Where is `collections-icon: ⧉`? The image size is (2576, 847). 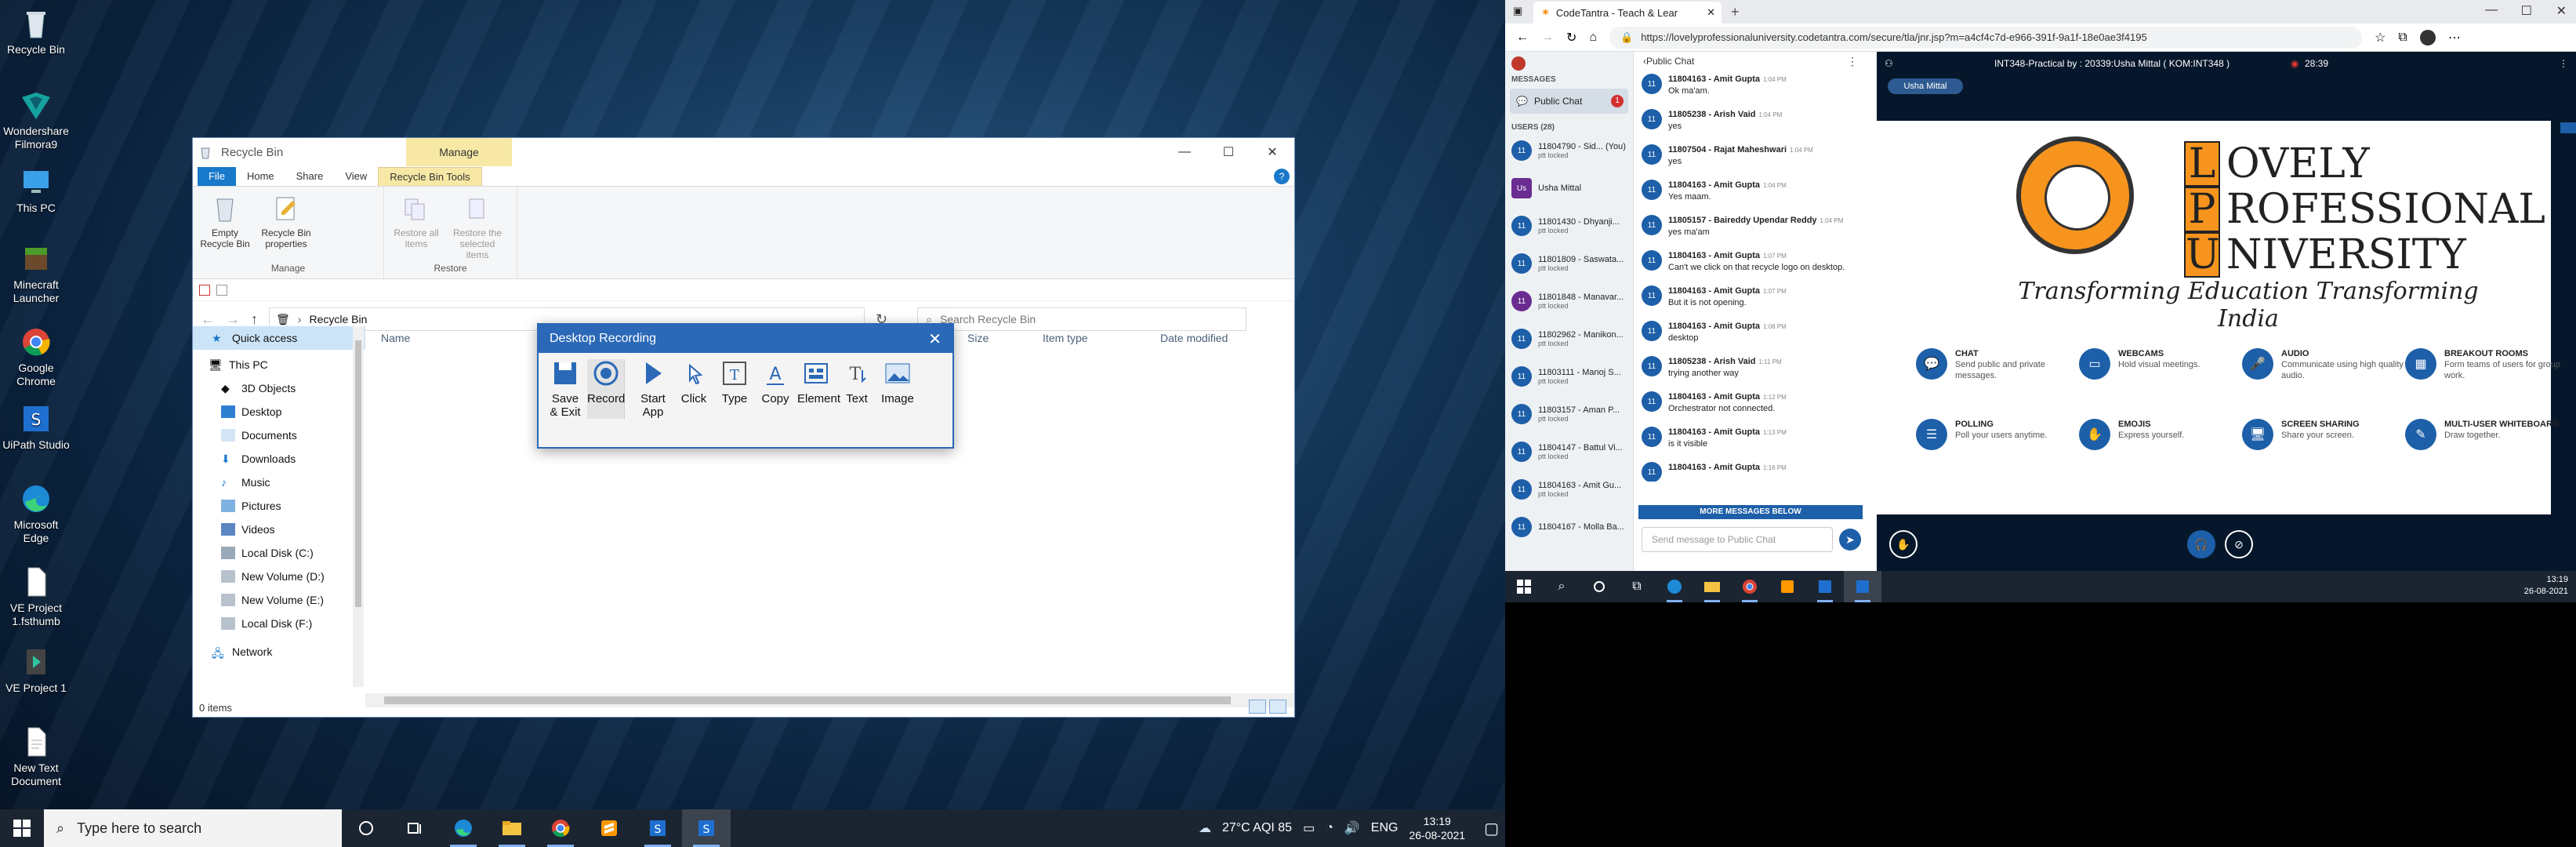
collections-icon: ⧉ is located at coordinates (2402, 38).